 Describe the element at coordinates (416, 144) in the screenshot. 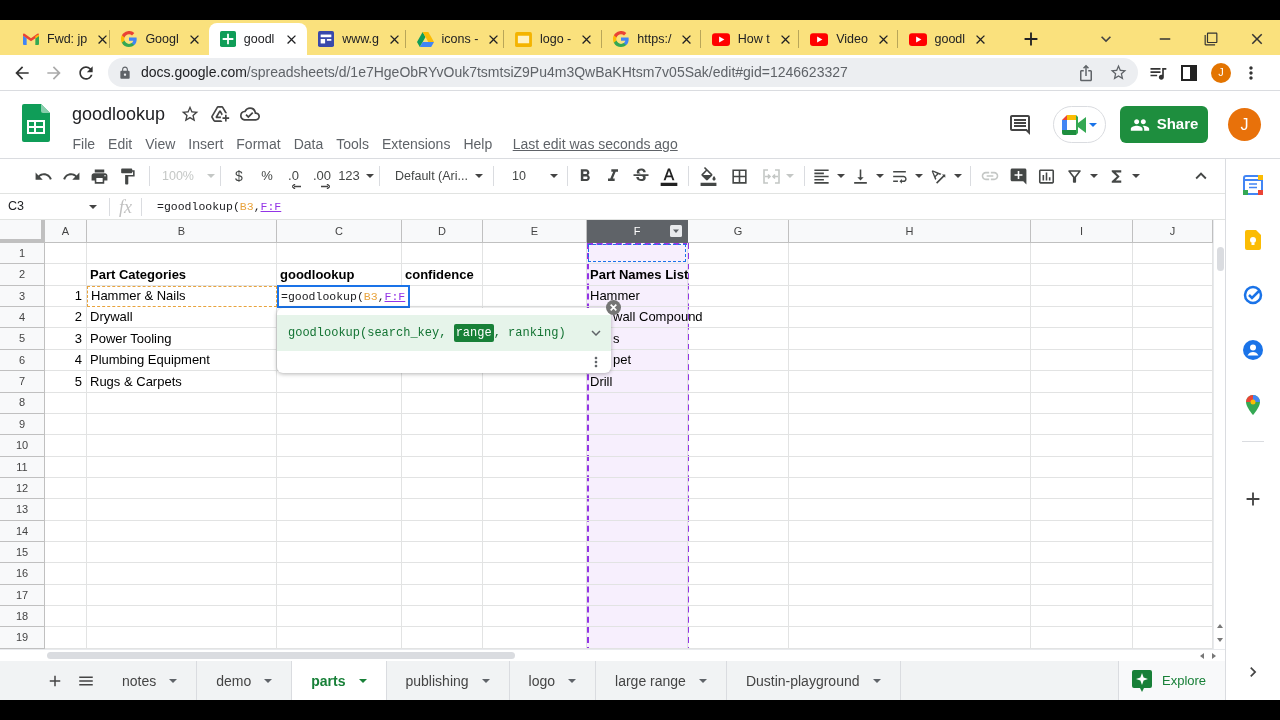

I see `menu-item: Extensions` at that location.